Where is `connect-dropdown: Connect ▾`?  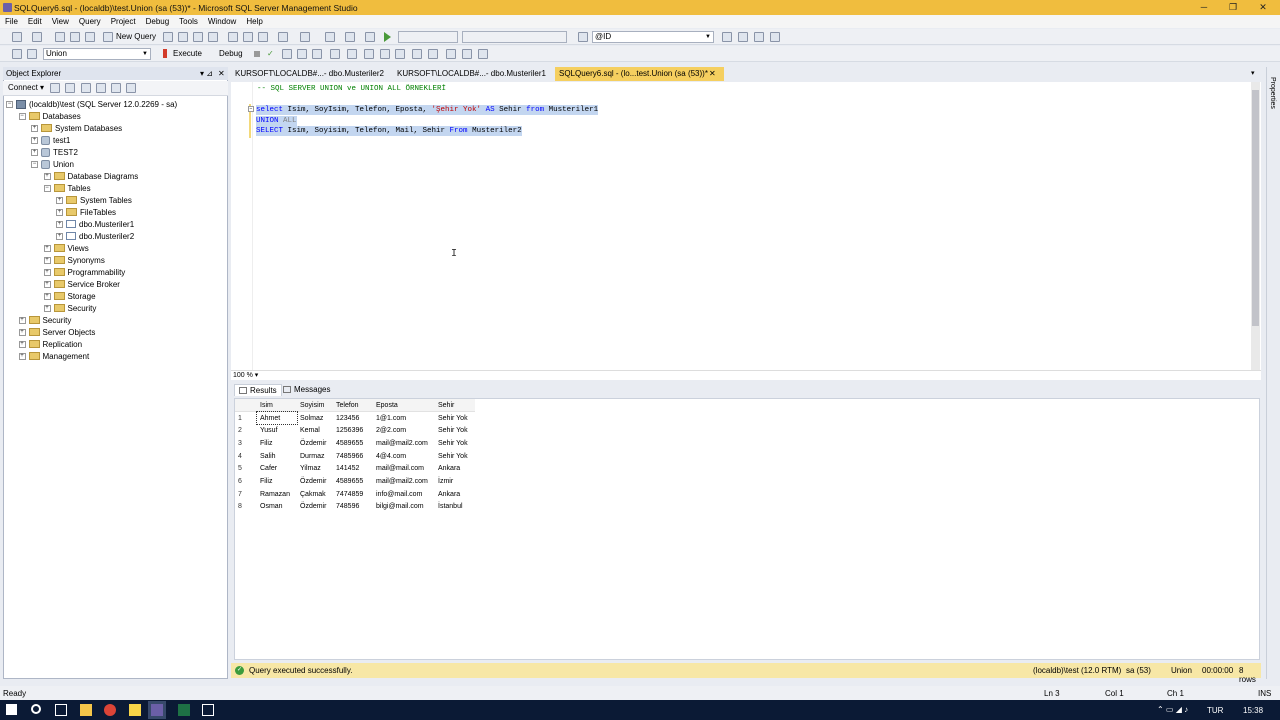 connect-dropdown: Connect ▾ is located at coordinates (26, 87).